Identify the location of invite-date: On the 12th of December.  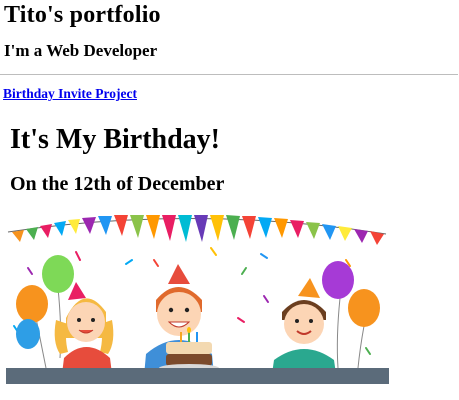
(117, 184).